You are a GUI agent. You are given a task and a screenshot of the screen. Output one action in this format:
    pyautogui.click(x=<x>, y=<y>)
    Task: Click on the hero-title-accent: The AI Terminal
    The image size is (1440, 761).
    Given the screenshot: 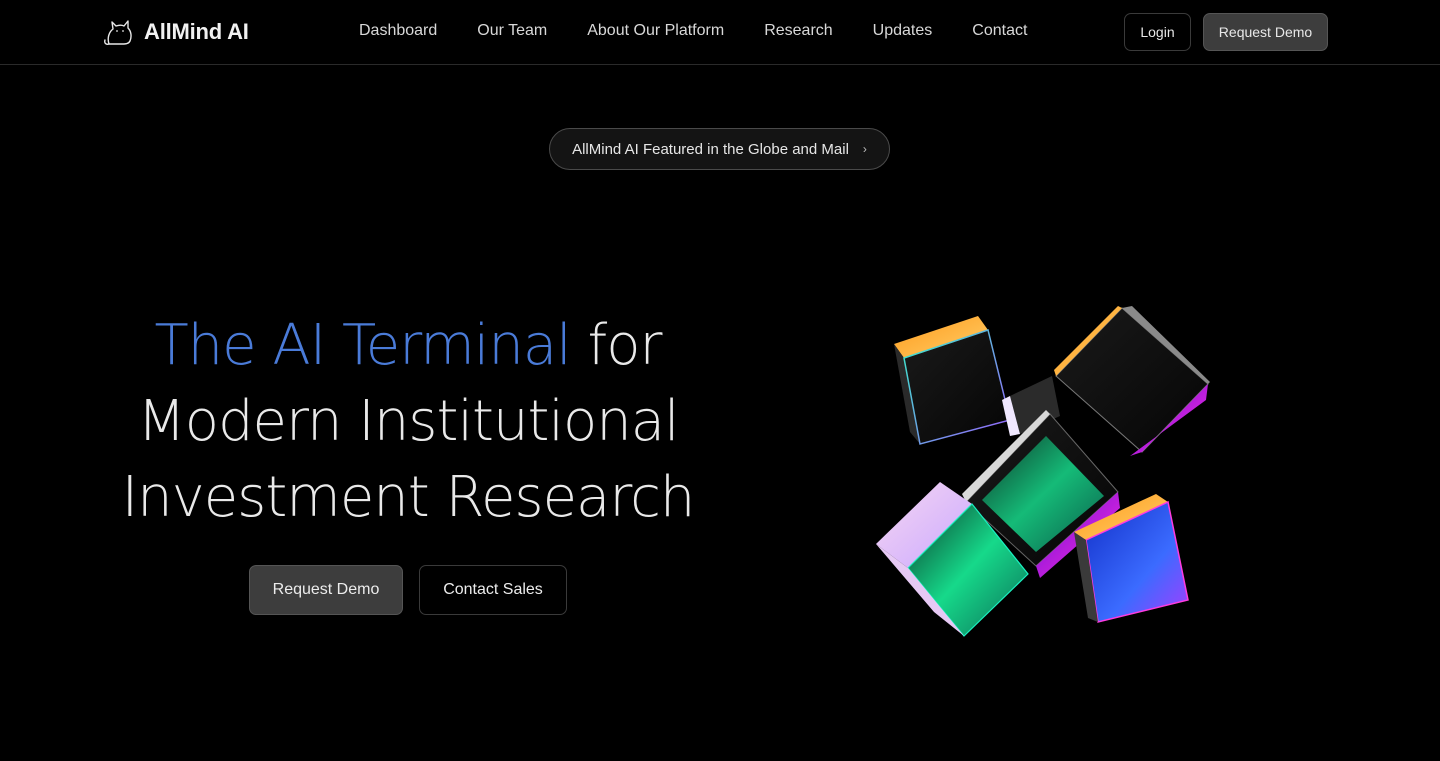 What is the action you would take?
    pyautogui.click(x=362, y=345)
    